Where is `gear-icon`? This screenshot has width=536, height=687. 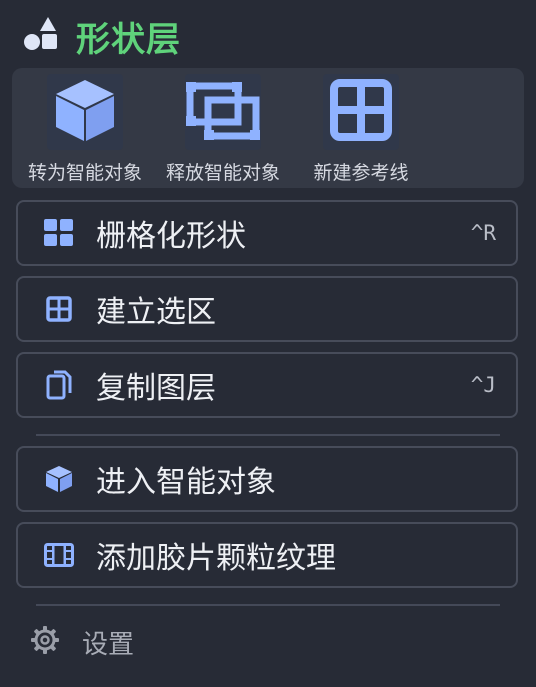
gear-icon is located at coordinates (45, 642).